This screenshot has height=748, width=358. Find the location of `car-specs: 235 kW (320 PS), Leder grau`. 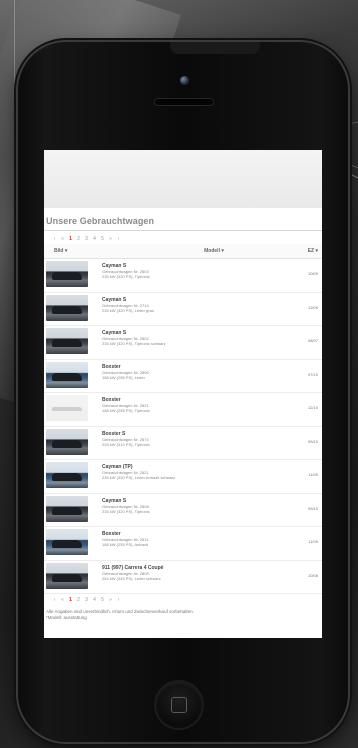

car-specs: 235 kW (320 PS), Leder grau is located at coordinates (128, 310).